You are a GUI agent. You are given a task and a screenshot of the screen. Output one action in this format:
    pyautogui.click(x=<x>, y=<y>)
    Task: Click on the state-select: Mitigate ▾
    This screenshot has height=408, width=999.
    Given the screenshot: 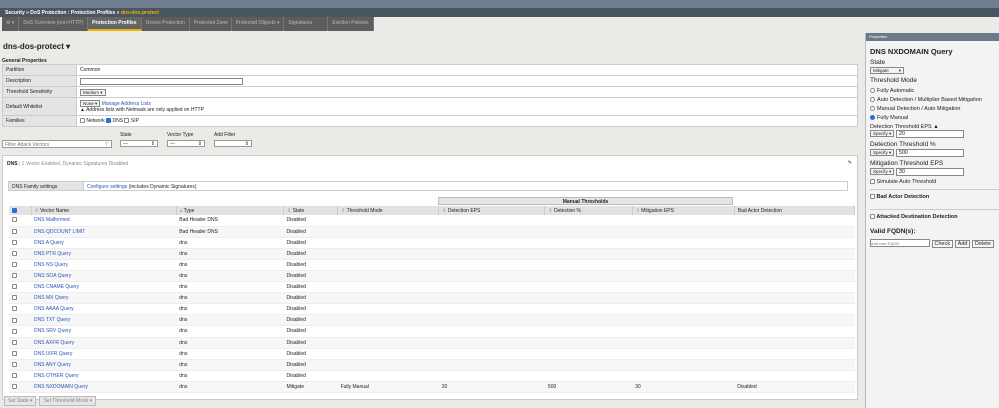 What is the action you would take?
    pyautogui.click(x=887, y=70)
    